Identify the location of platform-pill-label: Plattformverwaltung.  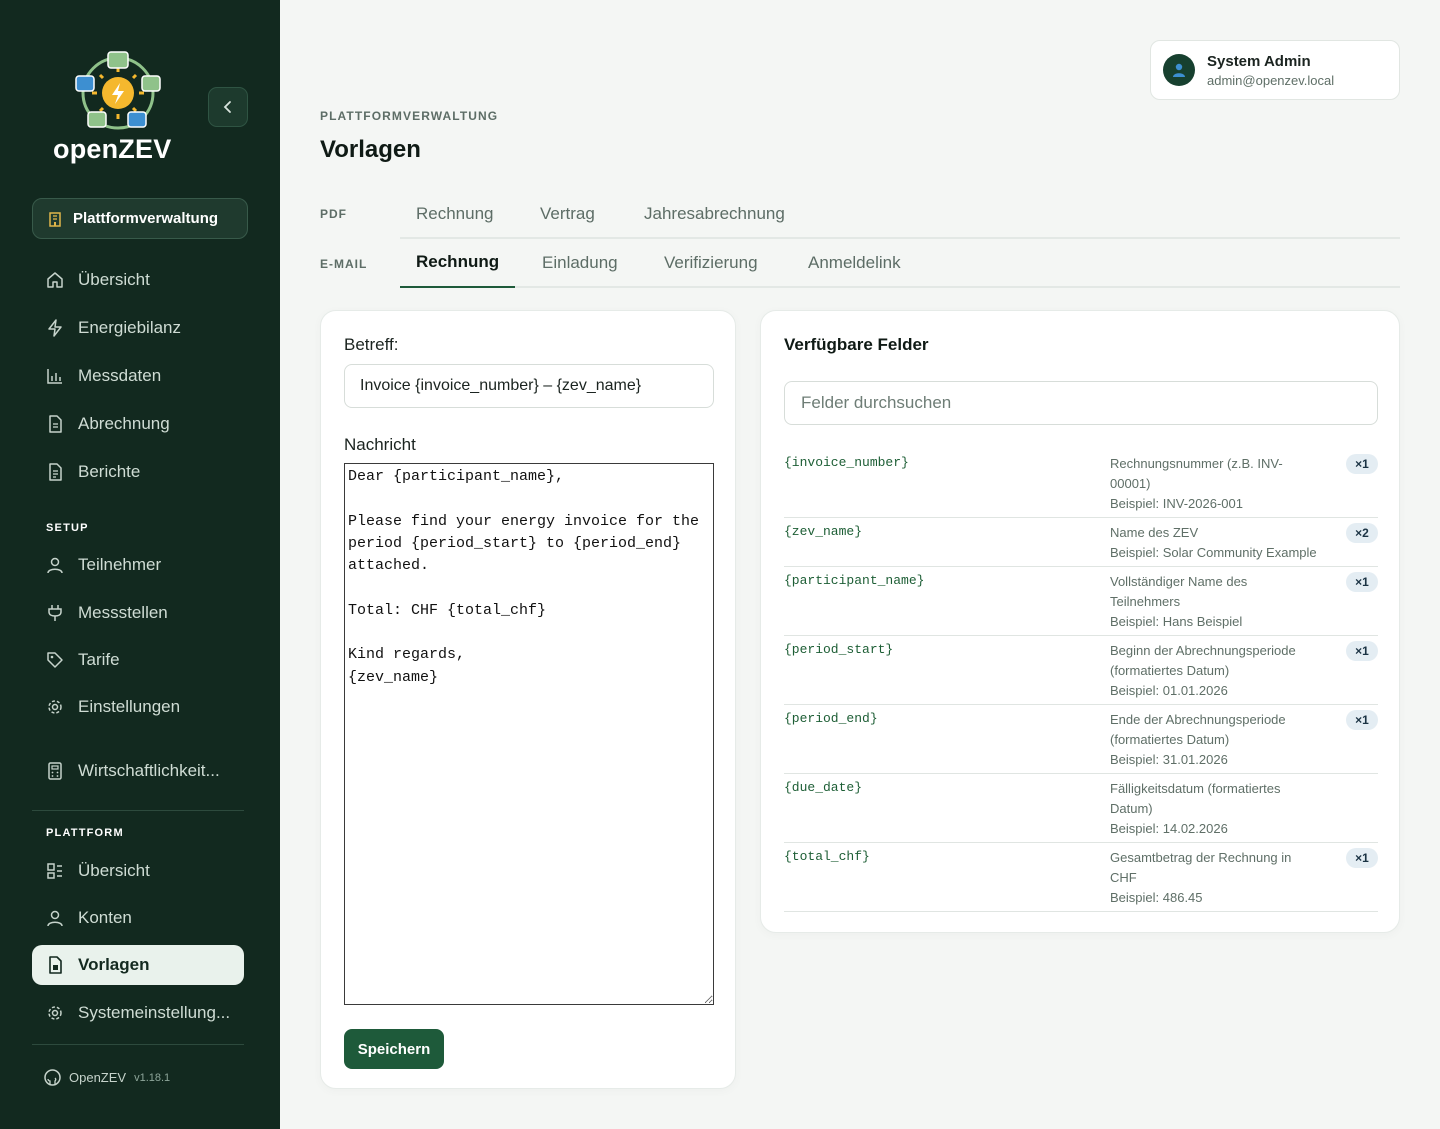
(146, 218).